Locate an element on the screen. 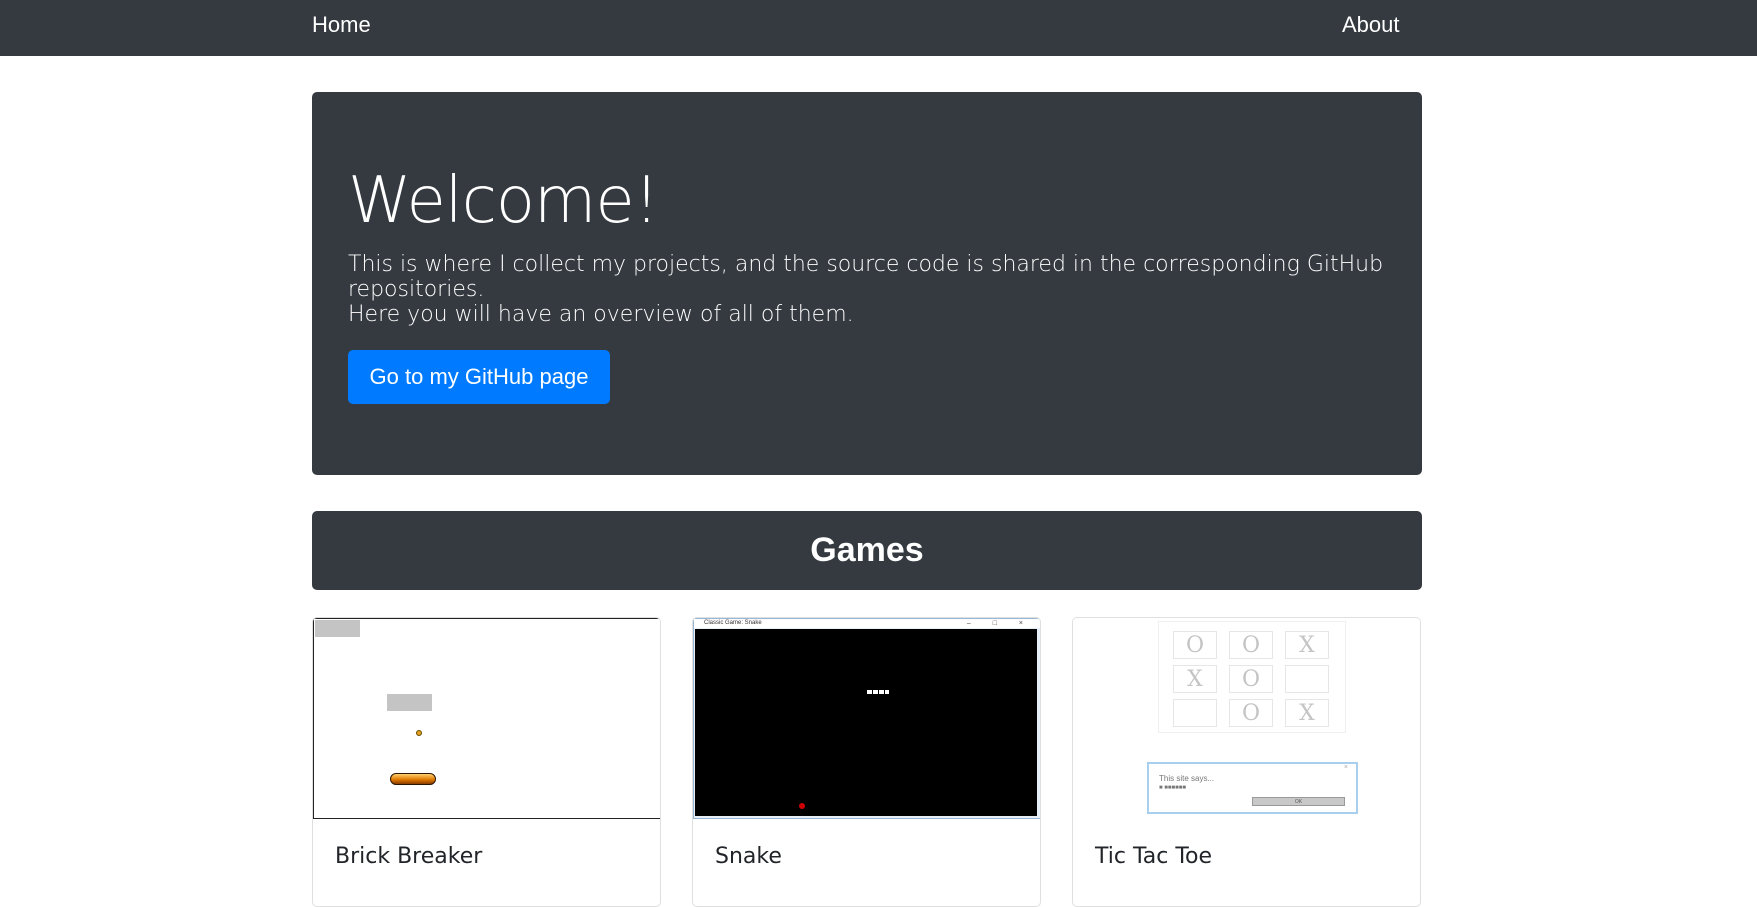 The image size is (1757, 907). welcome-title: Welcome! is located at coordinates (503, 201).